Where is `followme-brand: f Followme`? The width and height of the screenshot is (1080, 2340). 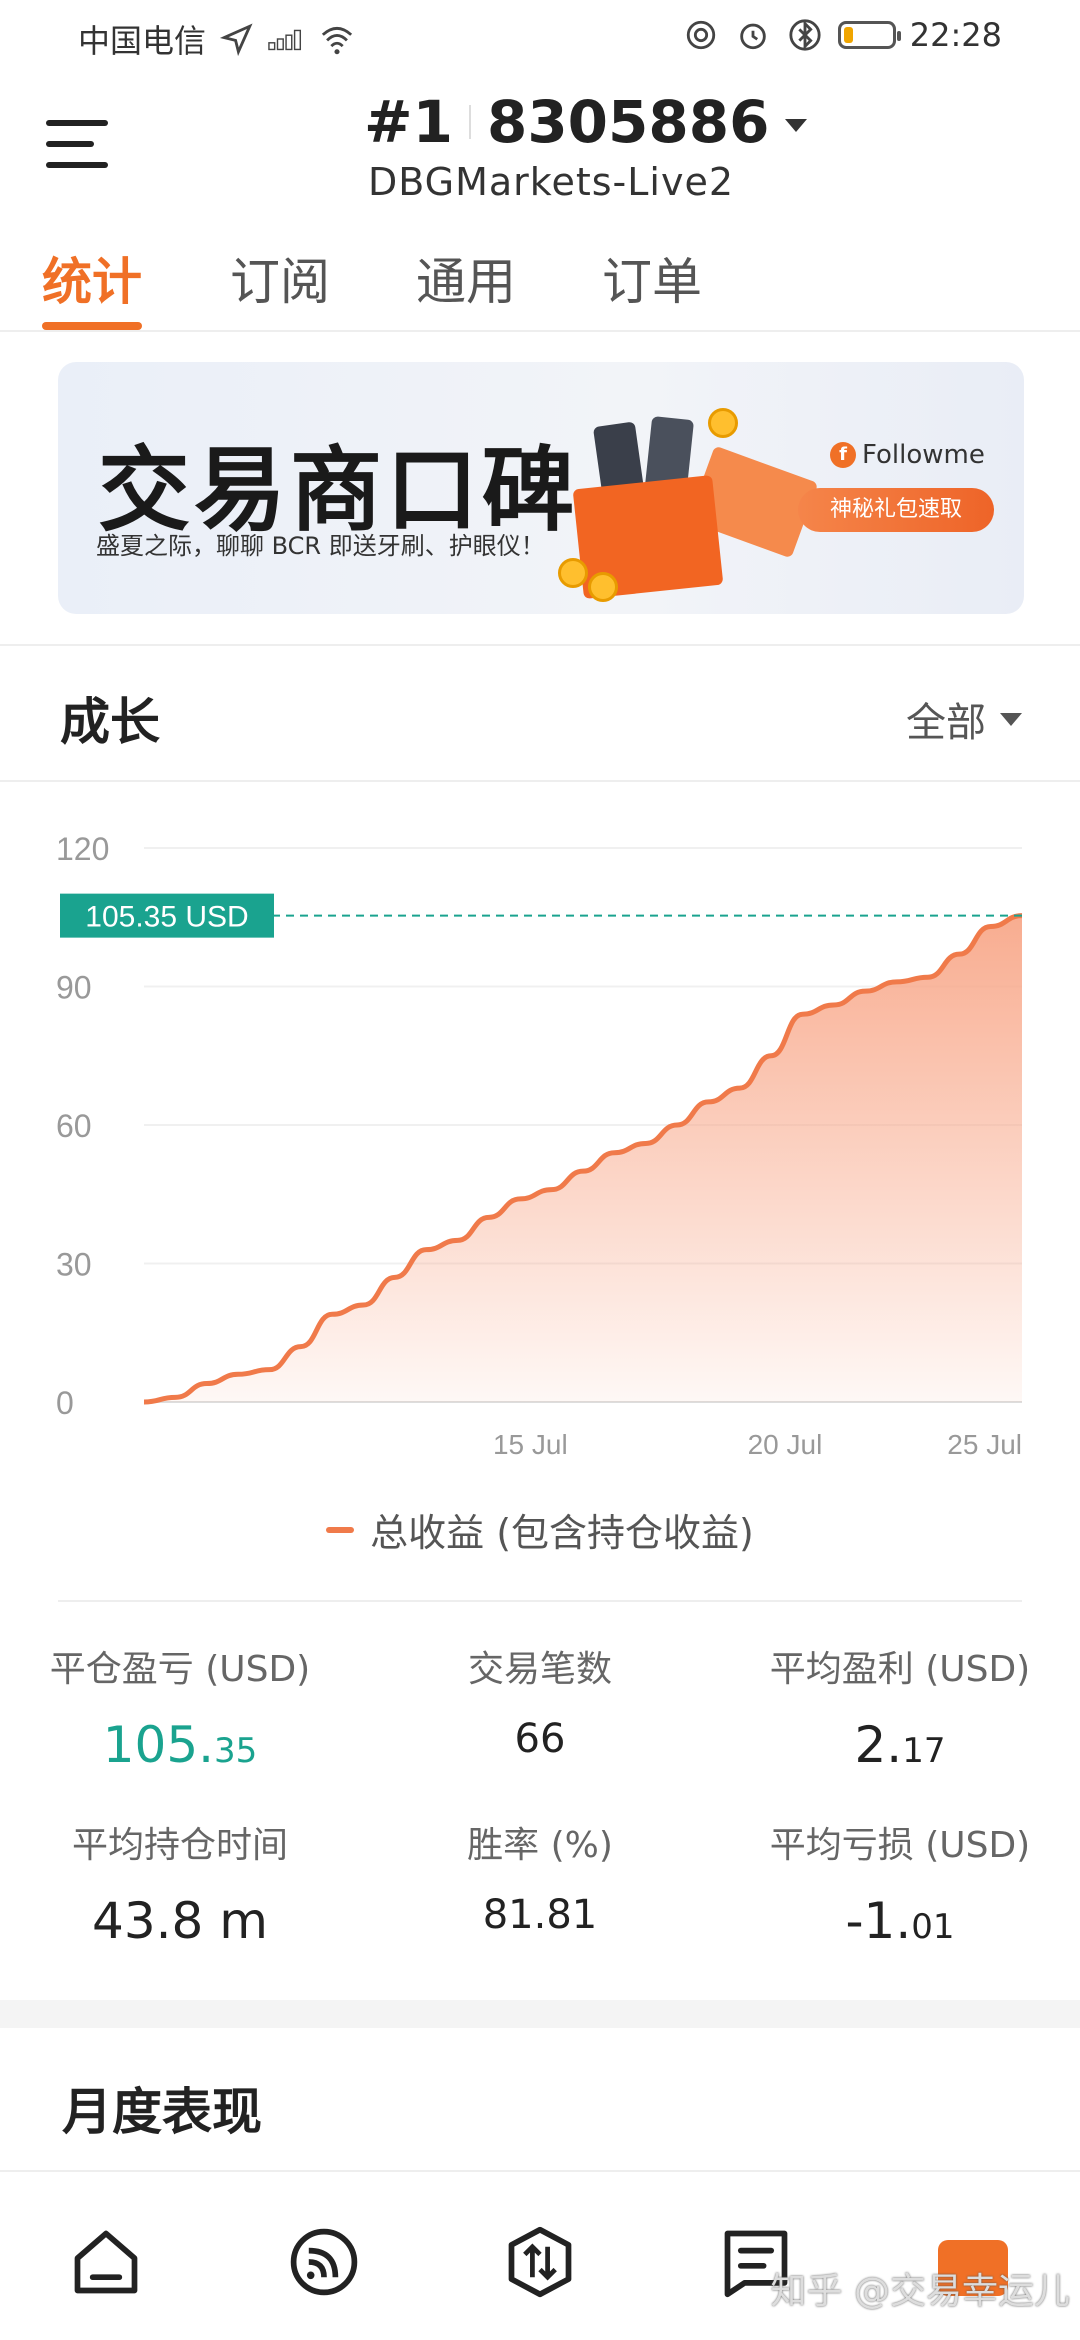
followme-brand: f Followme is located at coordinates (907, 455).